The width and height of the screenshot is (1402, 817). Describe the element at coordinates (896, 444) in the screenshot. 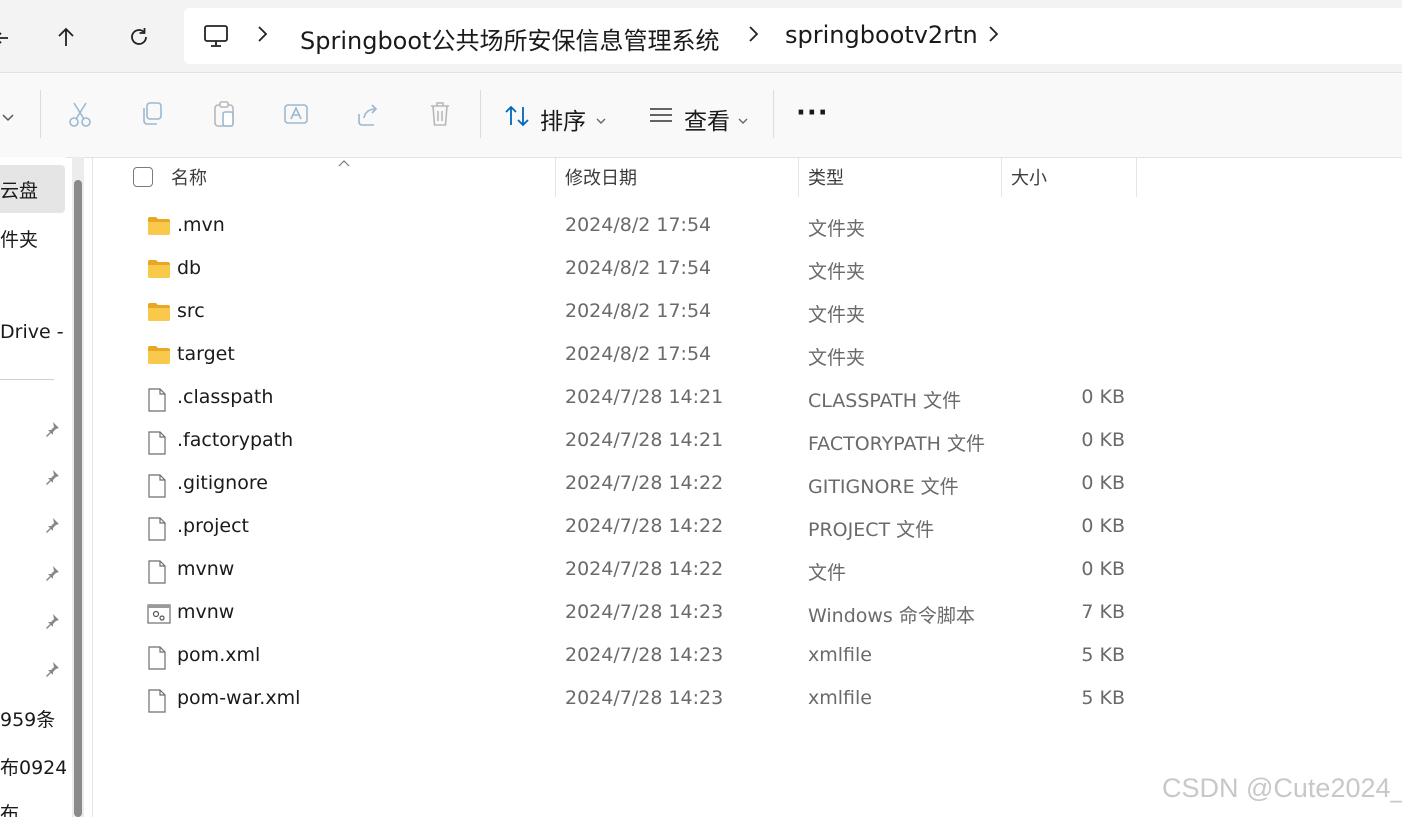

I see `file-type: FACTORYPATH 文件` at that location.